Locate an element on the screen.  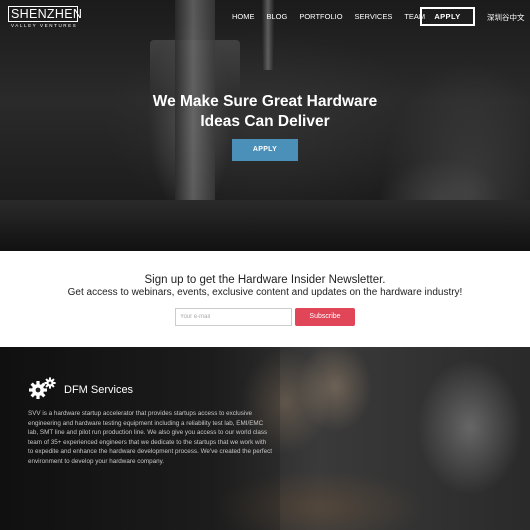
hero-apply-button: APPLY is located at coordinates (265, 150).